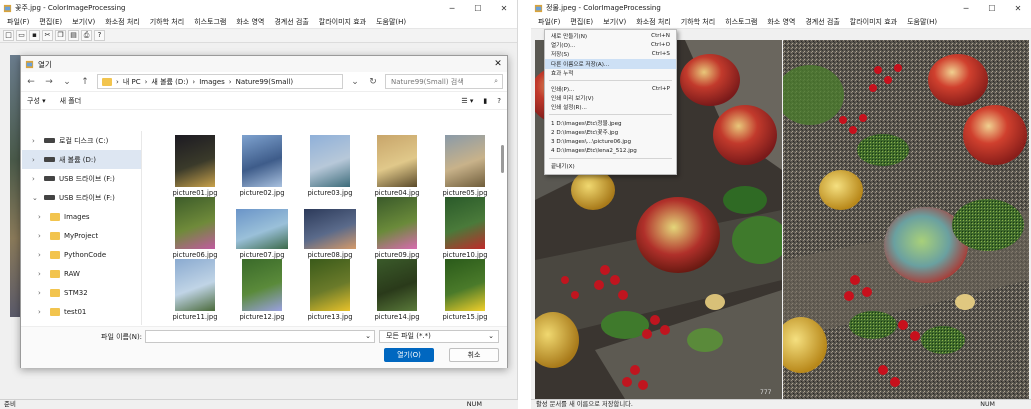 This screenshot has height=409, width=1031. What do you see at coordinates (31, 82) in the screenshot?
I see `back-arrow-icon: ←` at bounding box center [31, 82].